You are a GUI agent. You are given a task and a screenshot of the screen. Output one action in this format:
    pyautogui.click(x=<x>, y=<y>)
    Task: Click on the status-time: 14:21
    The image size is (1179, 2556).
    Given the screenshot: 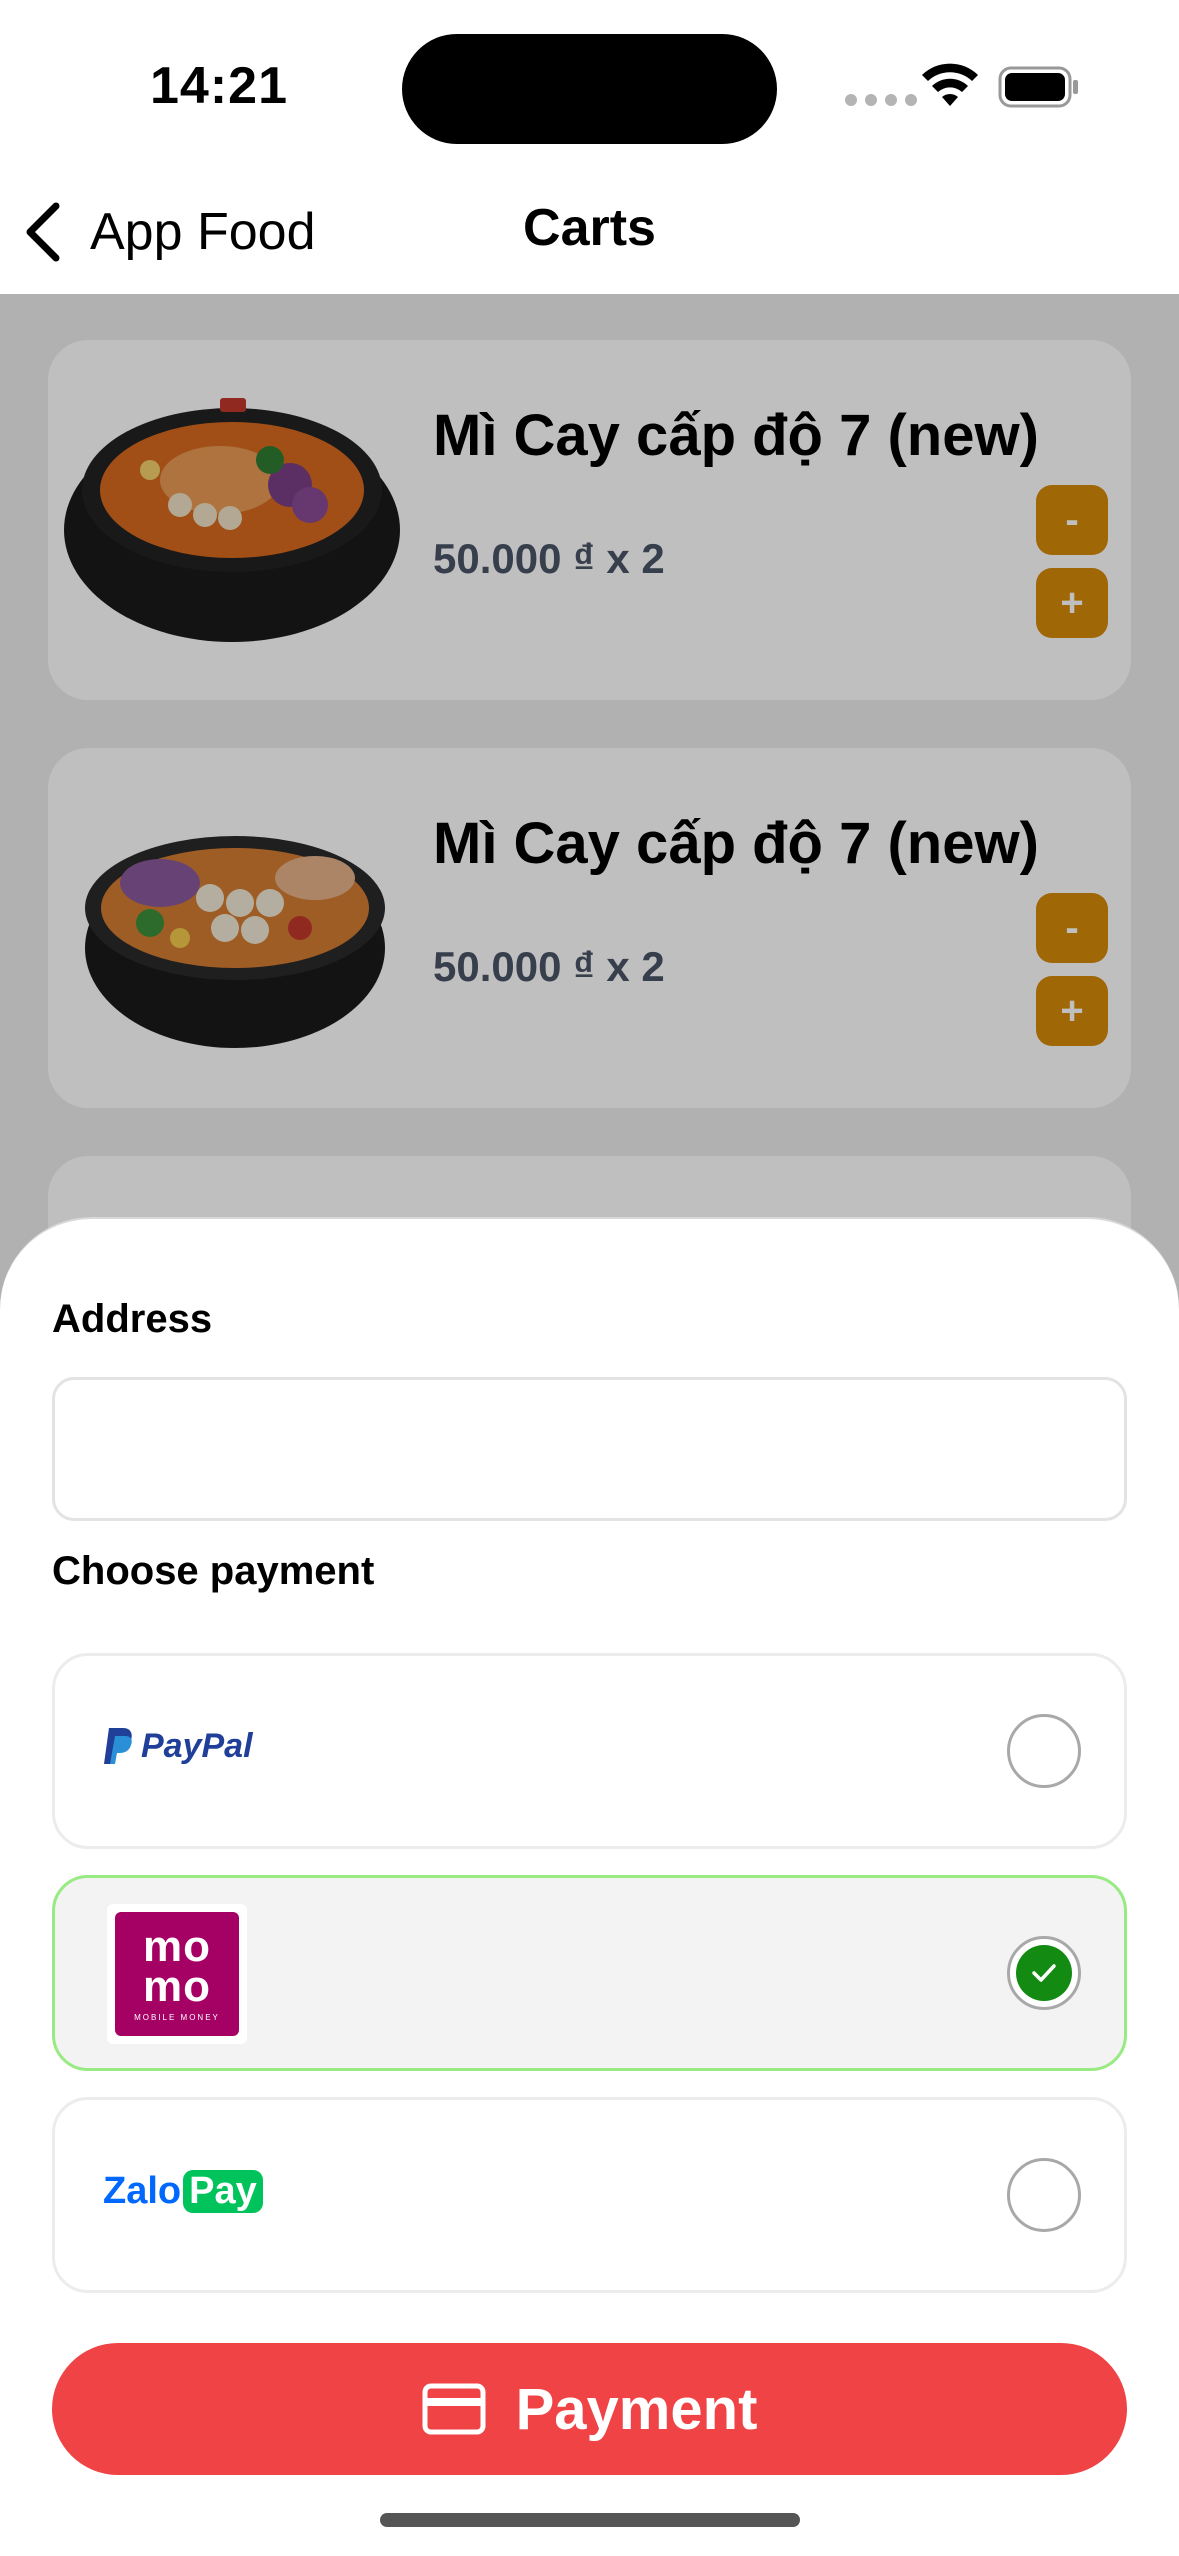 What is the action you would take?
    pyautogui.click(x=219, y=86)
    